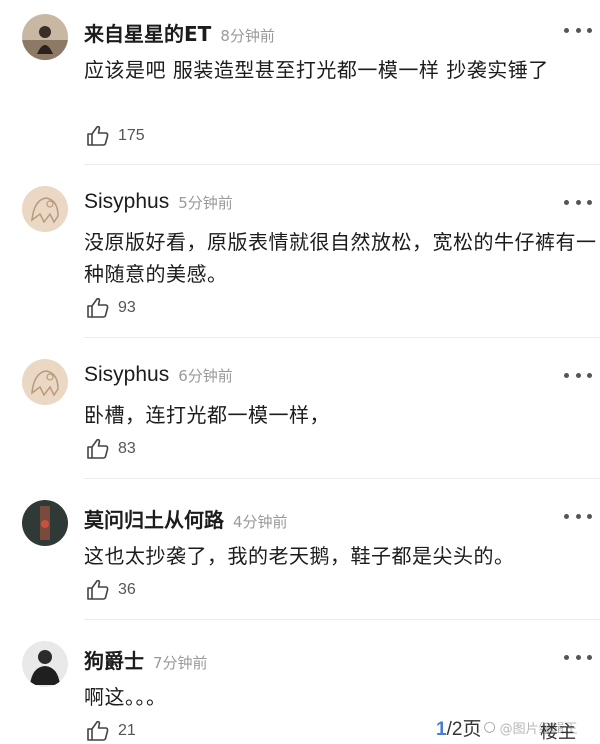 This screenshot has width=600, height=744. I want to click on like-button: 83, so click(111, 449).